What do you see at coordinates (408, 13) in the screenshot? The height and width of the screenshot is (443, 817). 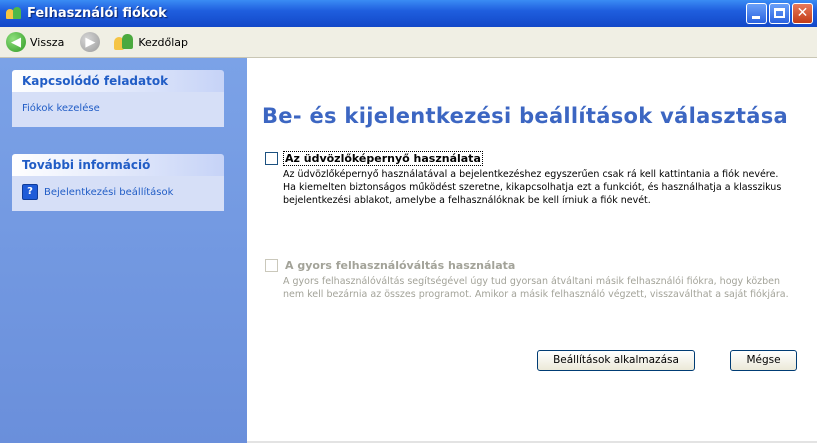 I see `title-bar: Felhasználói fiókok ✕` at bounding box center [408, 13].